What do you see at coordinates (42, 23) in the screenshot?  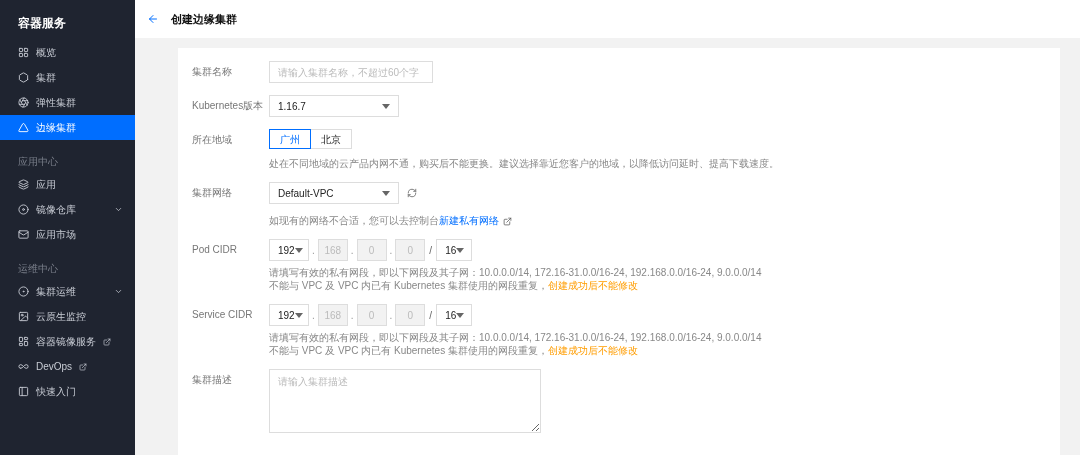 I see `sidebar-title: 容器服务` at bounding box center [42, 23].